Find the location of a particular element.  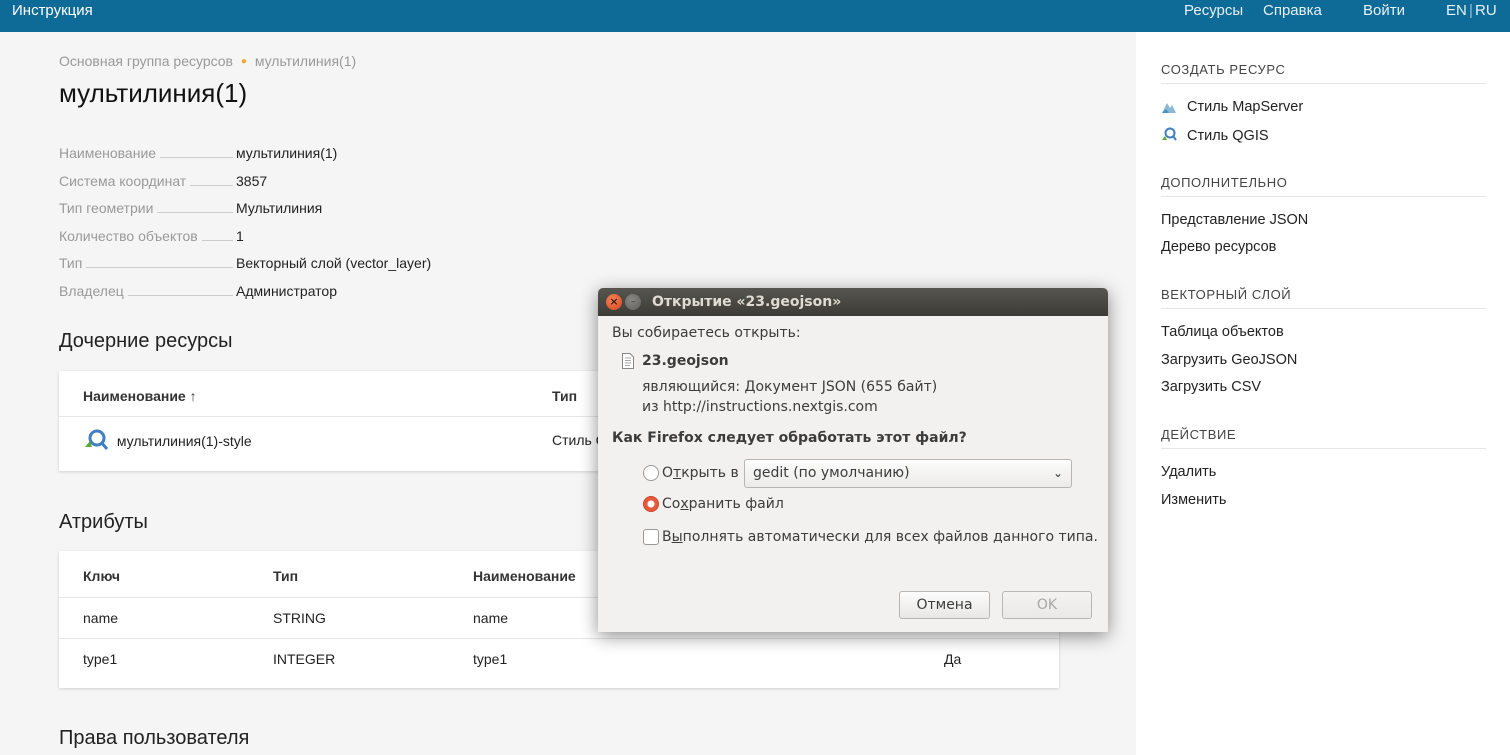

brand-title: Инструкция is located at coordinates (52, 10).